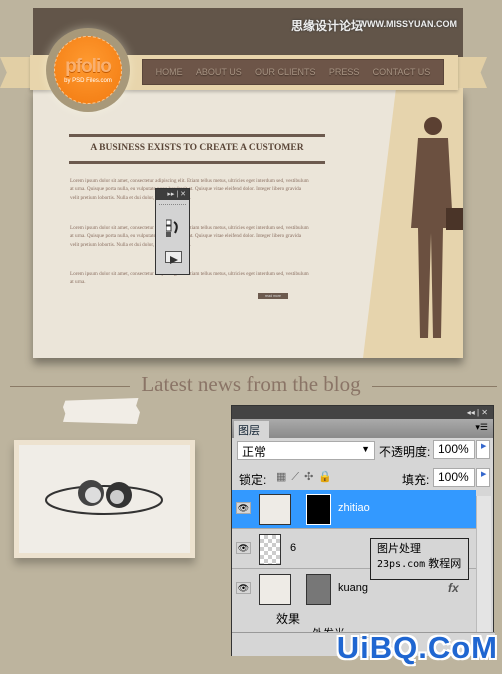 The height and width of the screenshot is (674, 502). What do you see at coordinates (362, 412) in the screenshot?
I see `panel-controls: ◂◂ | ✕` at bounding box center [362, 412].